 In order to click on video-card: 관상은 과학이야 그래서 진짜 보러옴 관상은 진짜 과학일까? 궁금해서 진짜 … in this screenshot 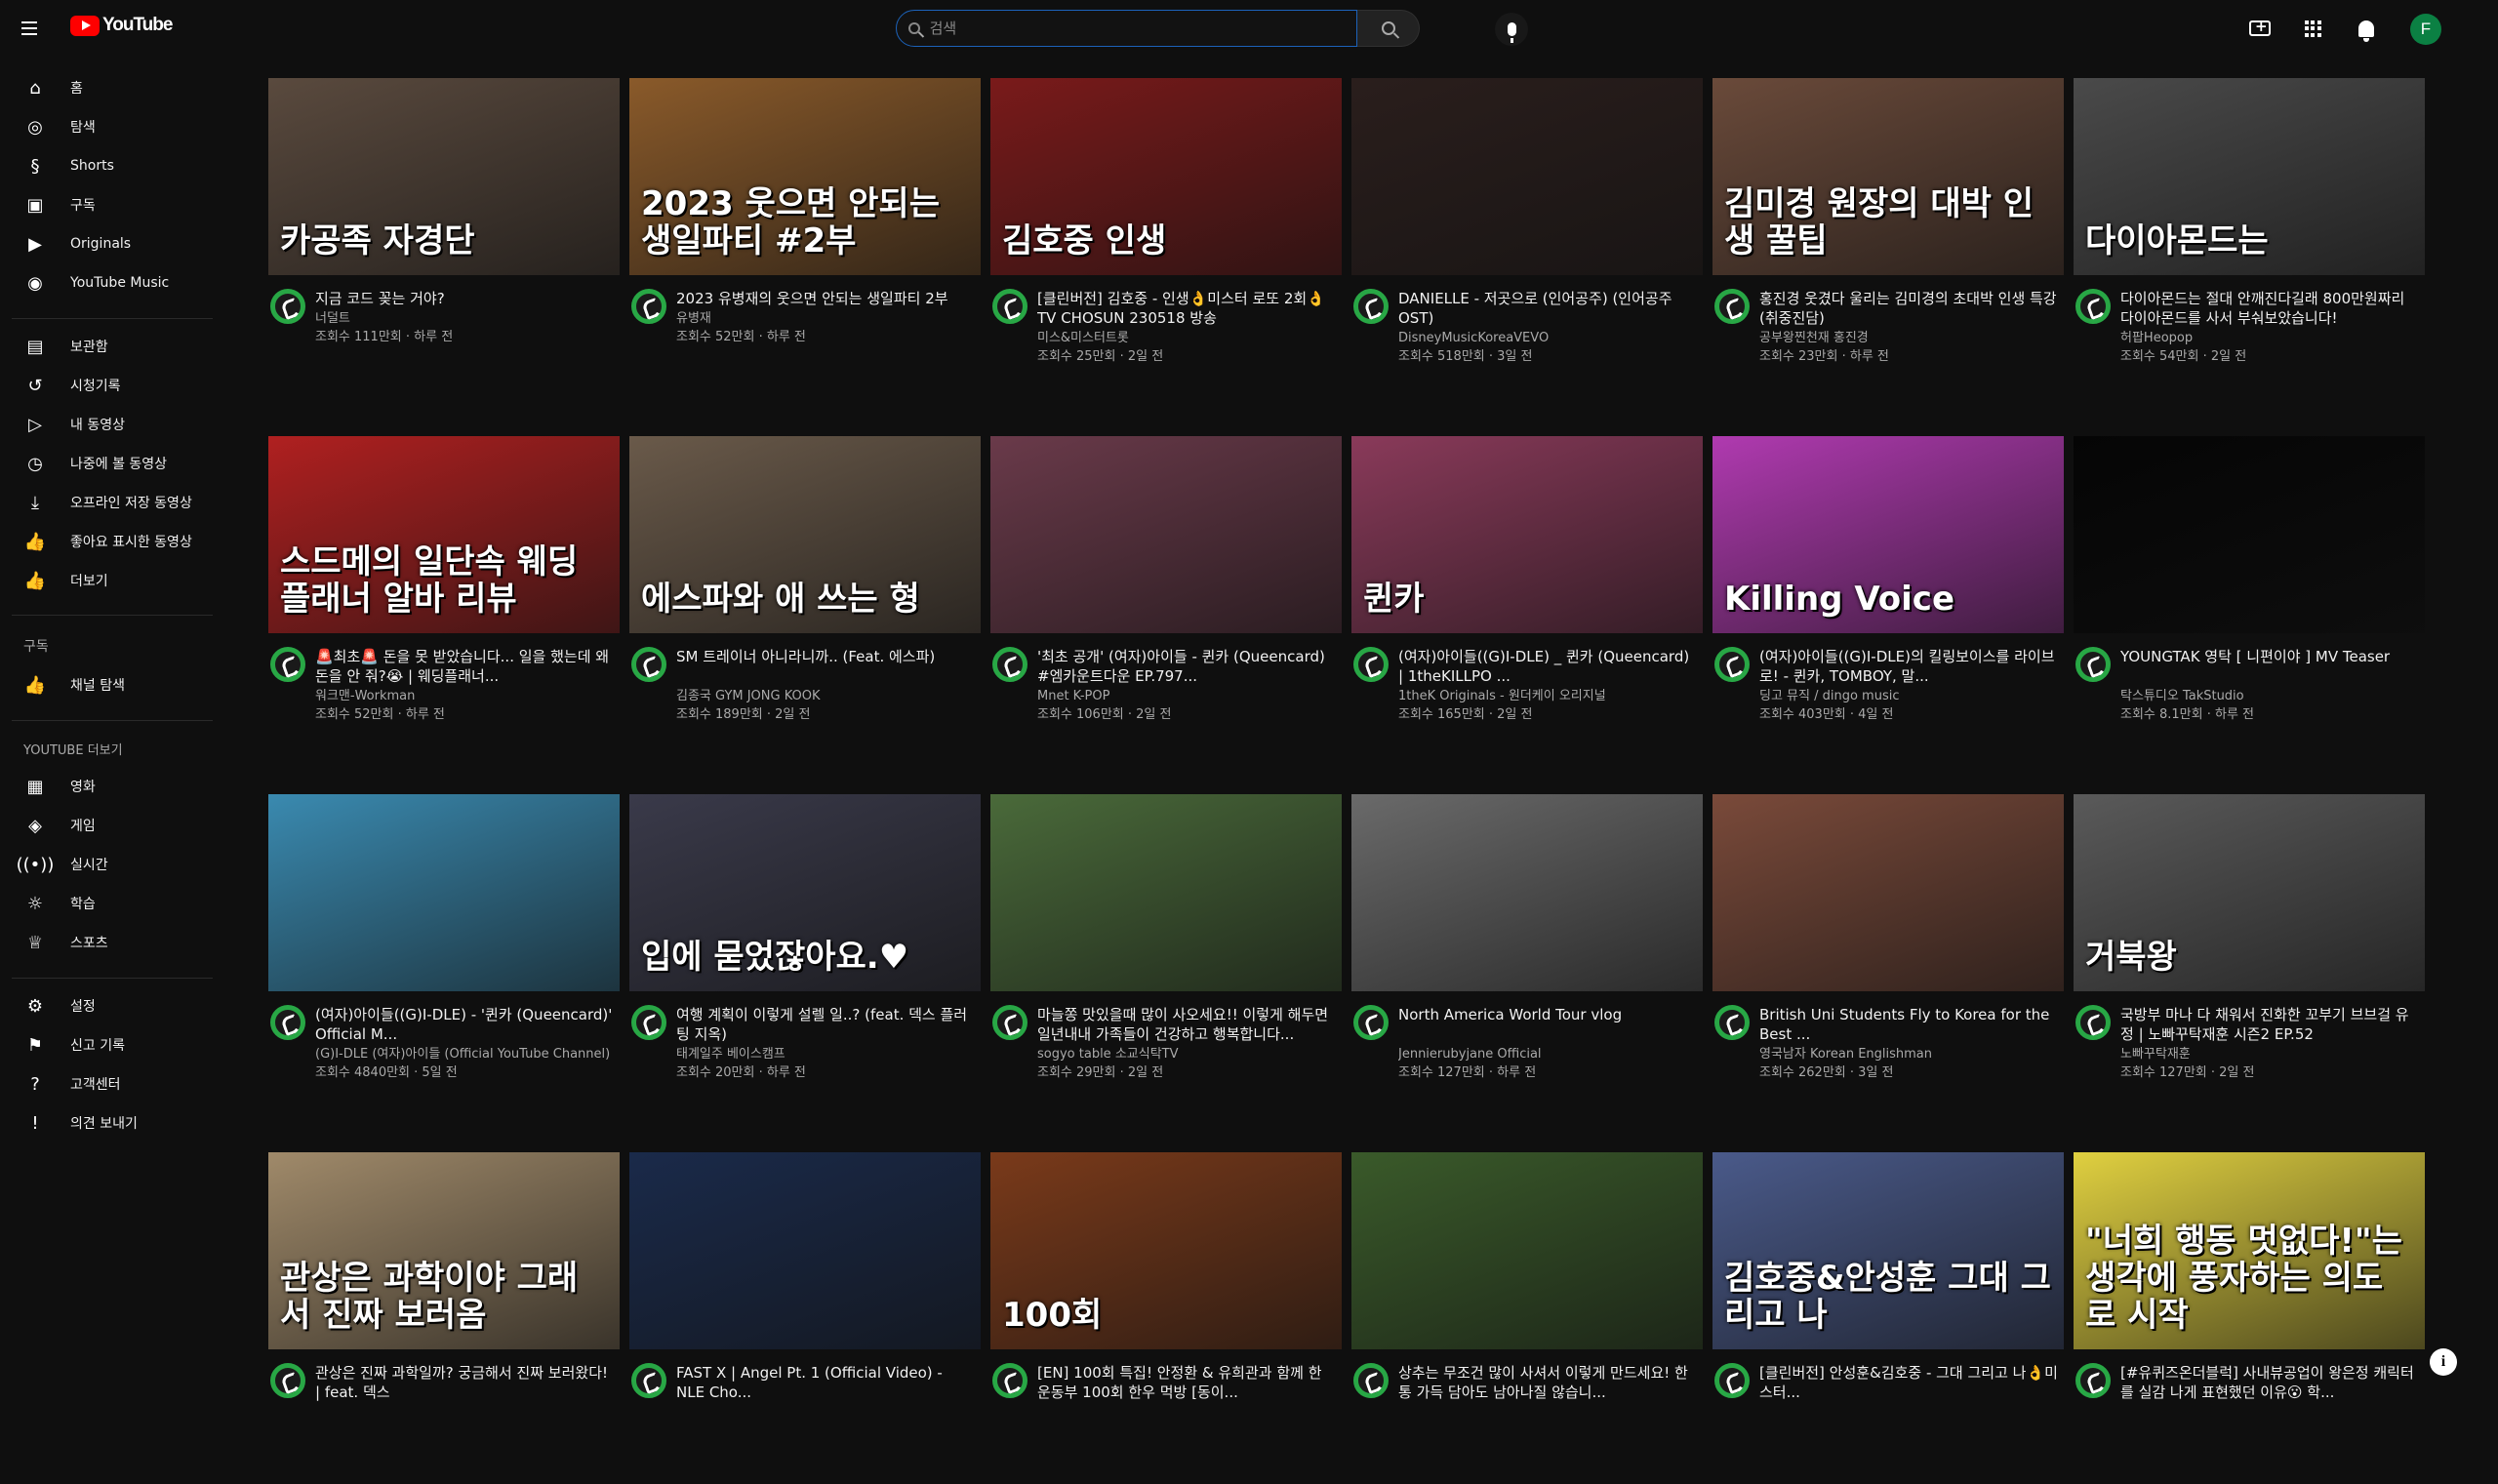, I will do `click(444, 1318)`.